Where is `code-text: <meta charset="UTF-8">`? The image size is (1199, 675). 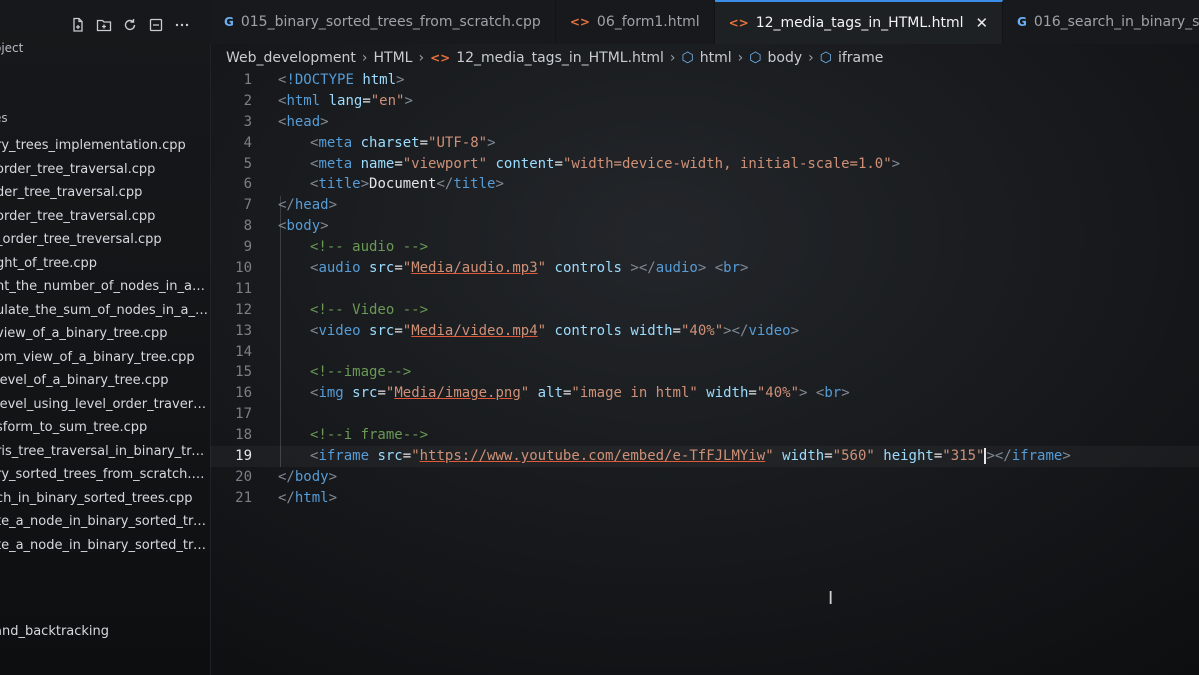
code-text: <meta charset="UTF-8"> is located at coordinates (403, 143).